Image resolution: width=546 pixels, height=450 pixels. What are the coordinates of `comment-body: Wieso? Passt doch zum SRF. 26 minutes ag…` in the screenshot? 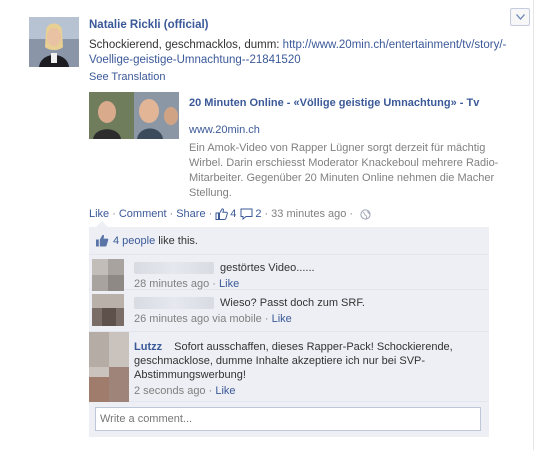 It's located at (306, 311).